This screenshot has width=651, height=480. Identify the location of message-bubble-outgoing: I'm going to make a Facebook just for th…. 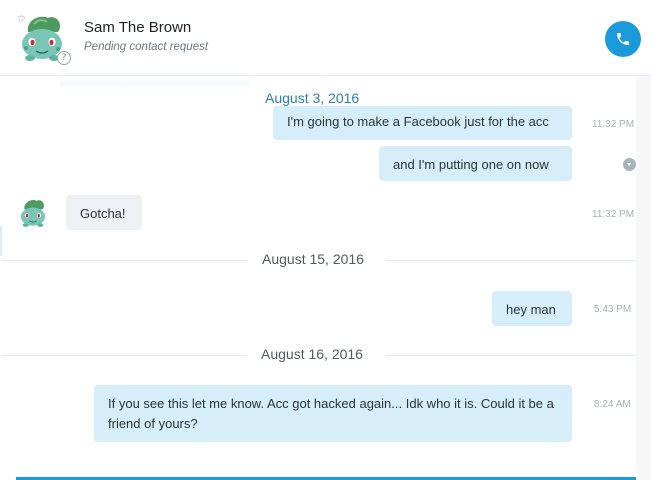
(422, 123).